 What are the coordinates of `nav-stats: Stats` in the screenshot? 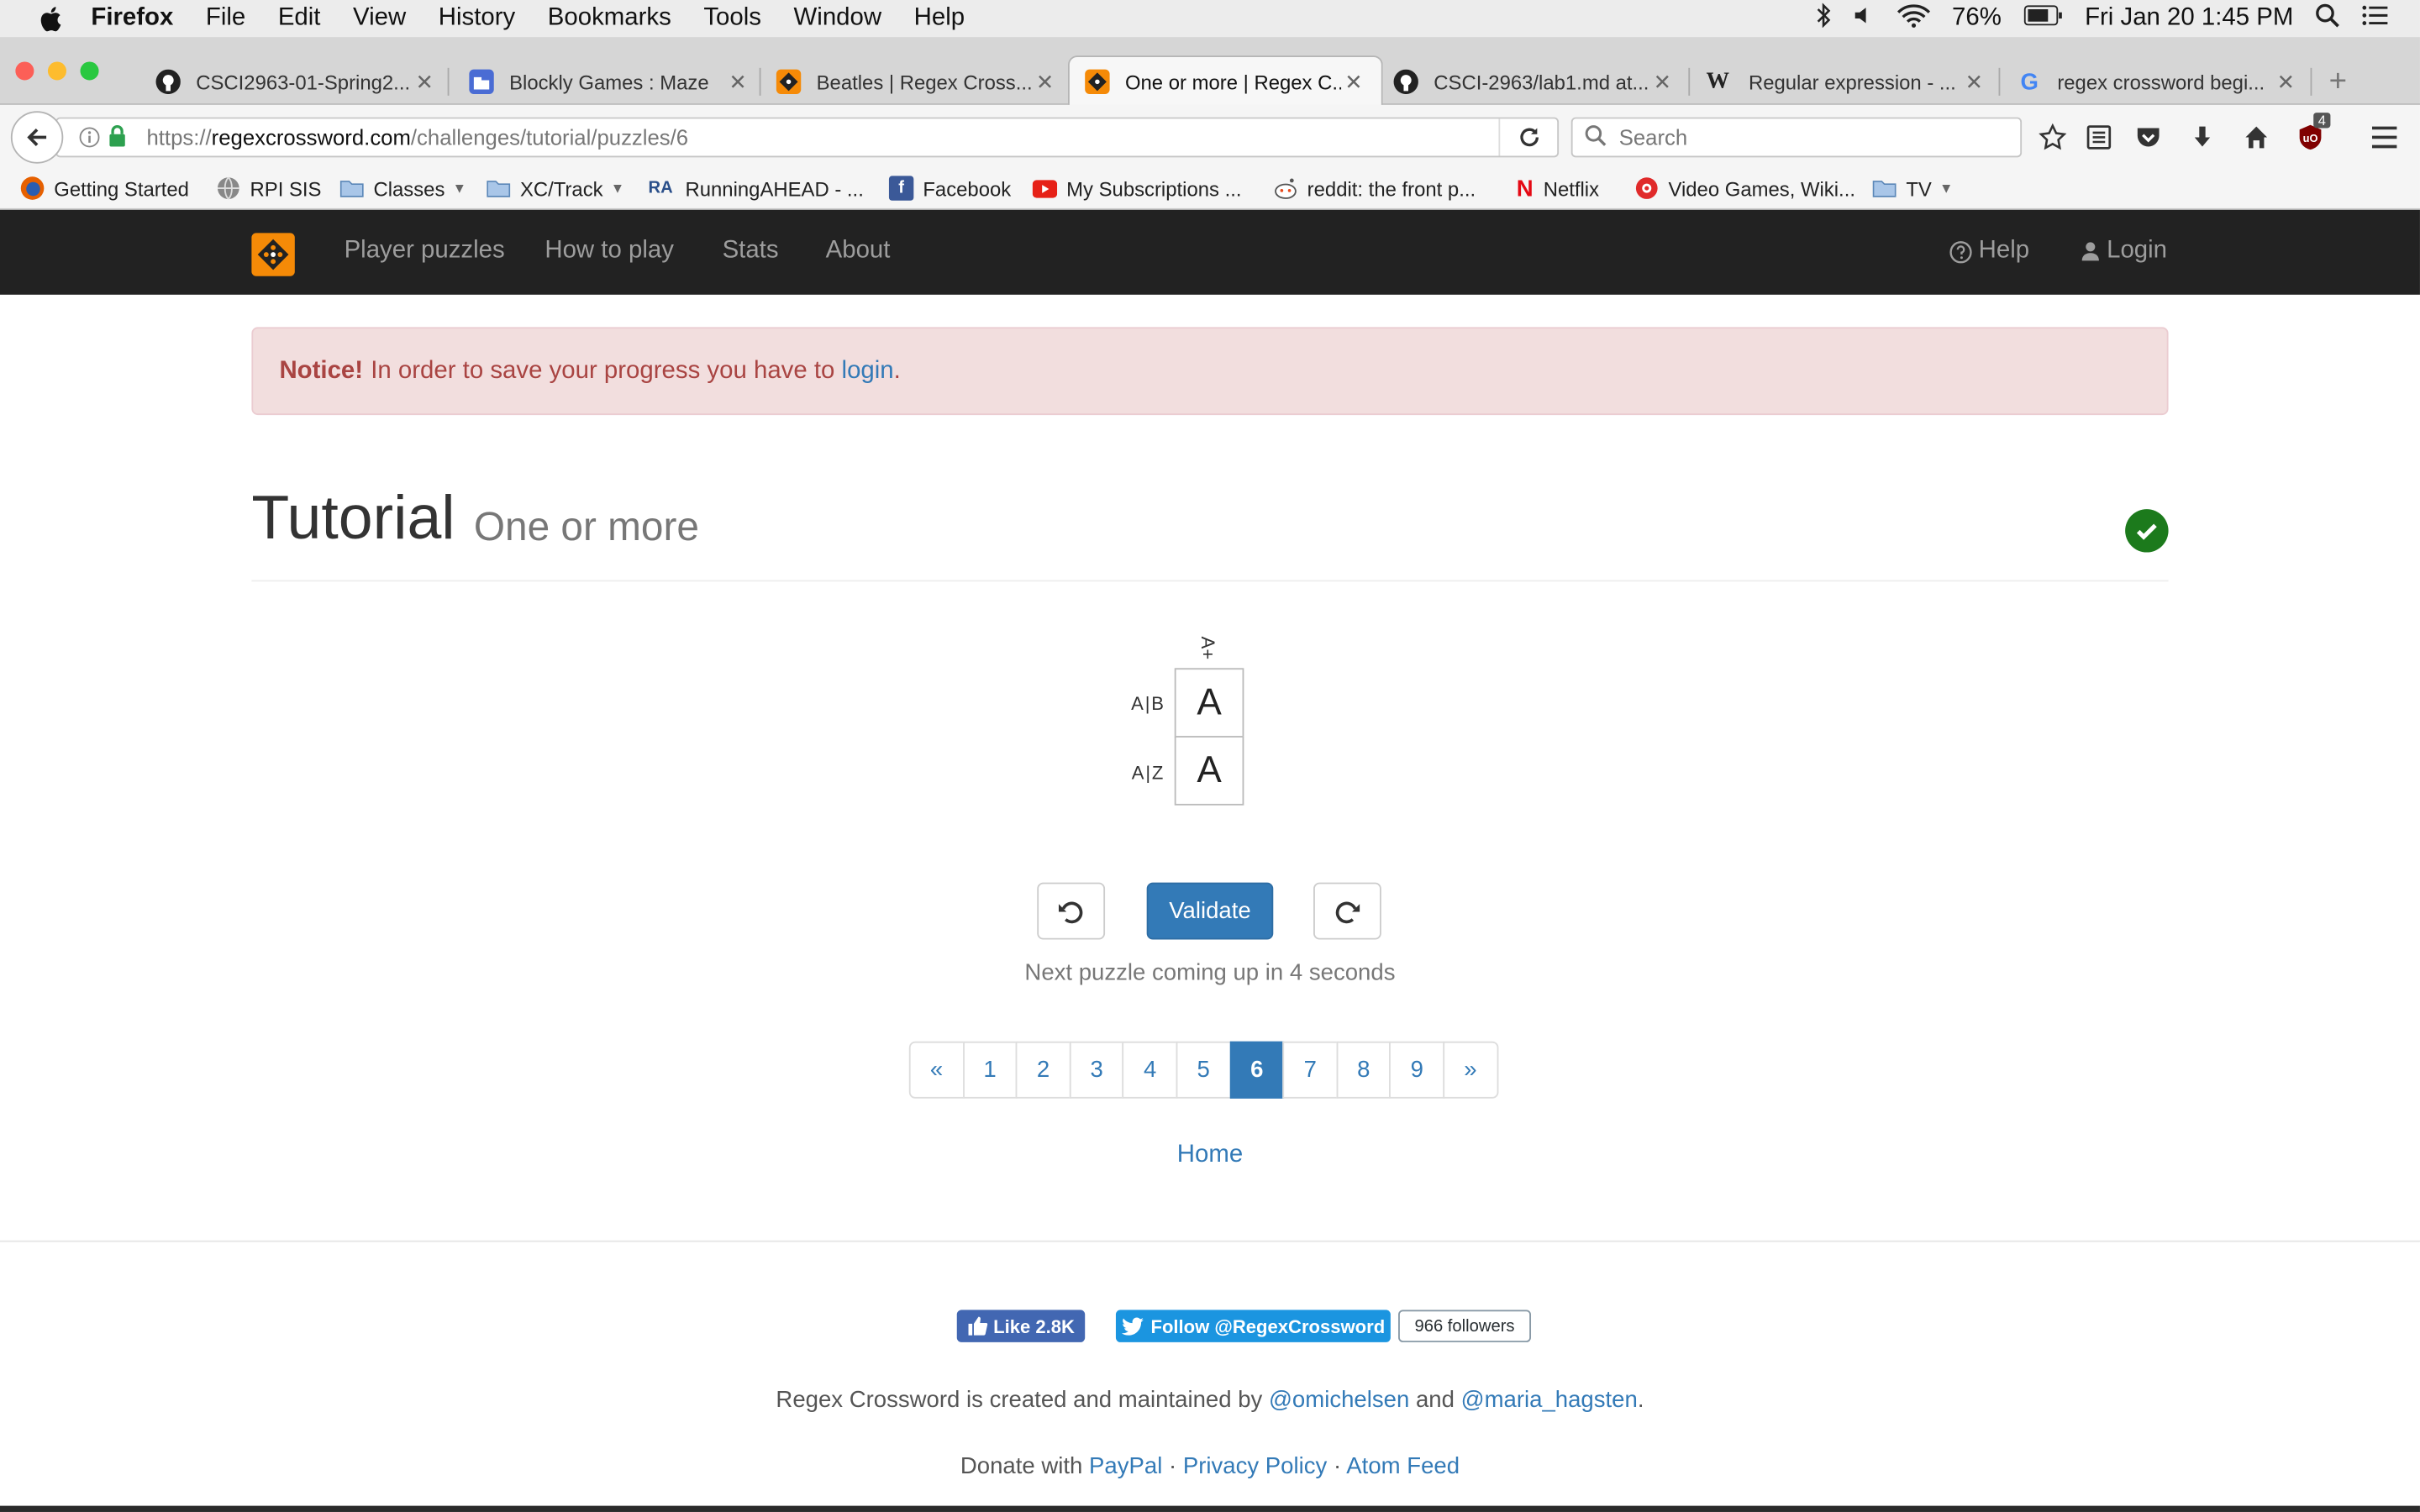 It's located at (751, 251).